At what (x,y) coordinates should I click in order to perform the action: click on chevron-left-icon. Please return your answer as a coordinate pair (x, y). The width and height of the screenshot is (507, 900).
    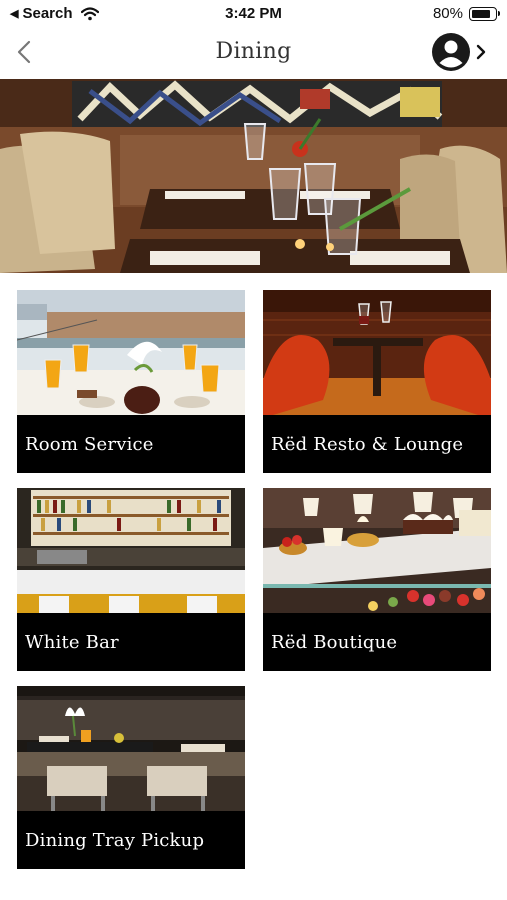
    Looking at the image, I should click on (24, 52).